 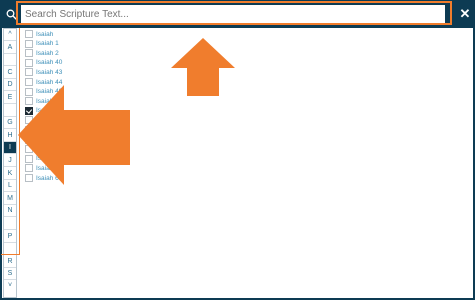 I want to click on list-item: Isaiah 6, so click(x=42, y=168).